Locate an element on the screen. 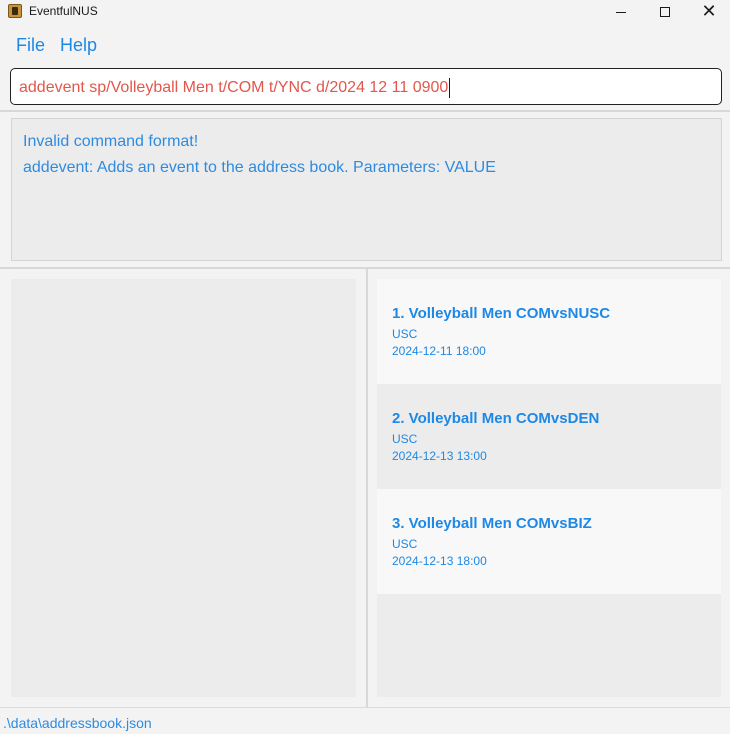 The image size is (730, 734). text-caret is located at coordinates (450, 87).